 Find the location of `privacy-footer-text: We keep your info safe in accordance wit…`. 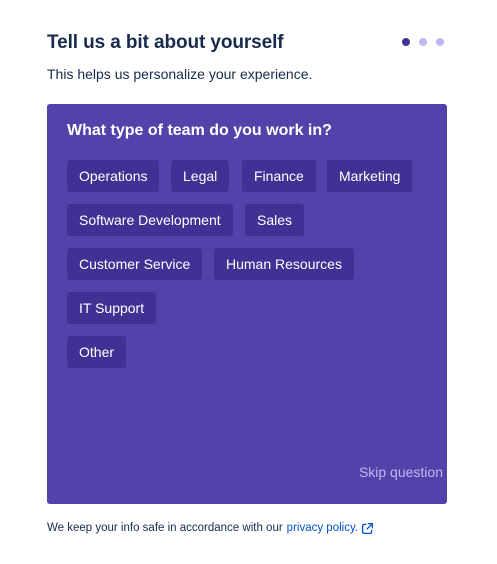

privacy-footer-text: We keep your info safe in accordance wit… is located at coordinates (165, 528).